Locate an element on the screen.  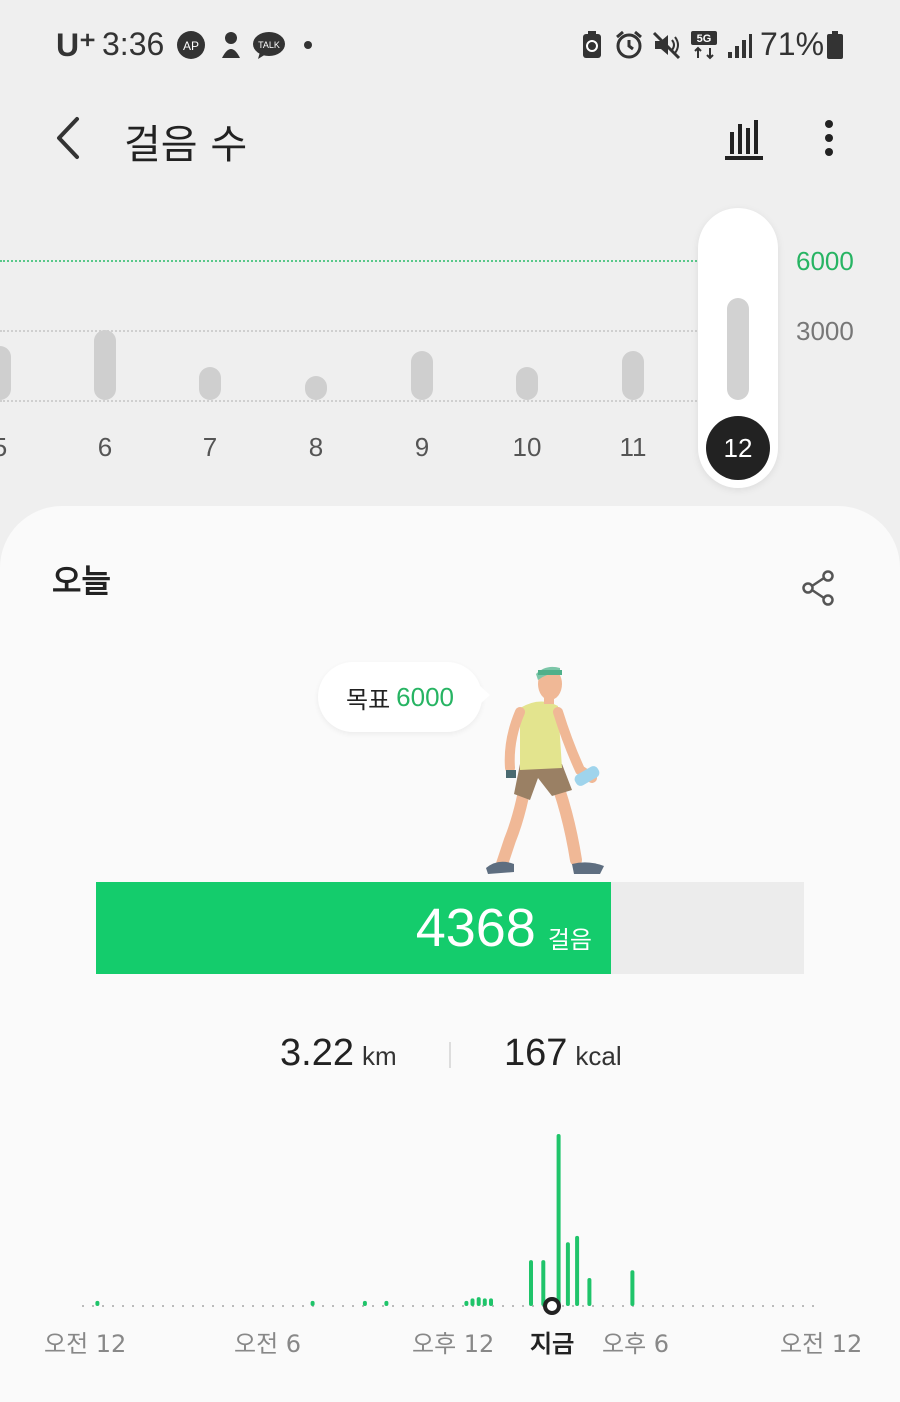
hour-label-now: 지금 is located at coordinates (552, 1344).